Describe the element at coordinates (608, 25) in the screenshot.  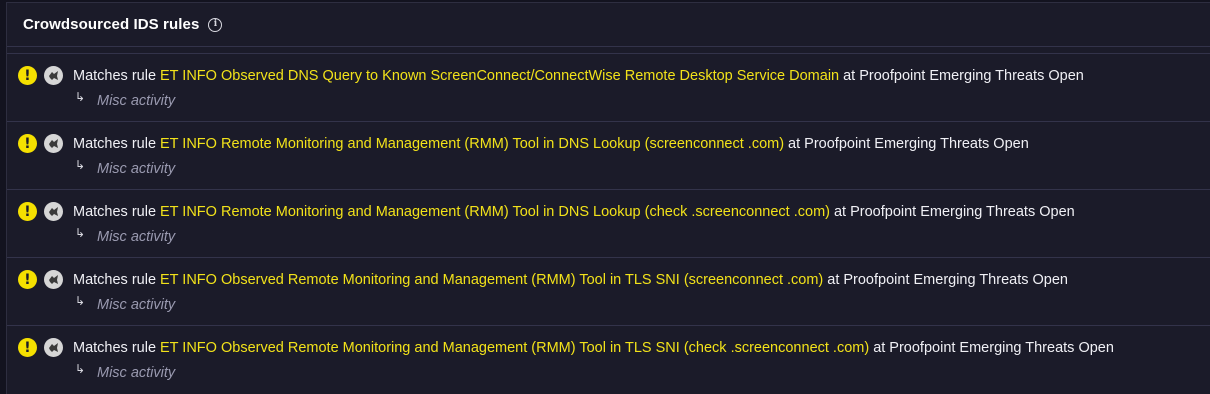
I see `card-header: Crowdsourced IDS rules i` at that location.